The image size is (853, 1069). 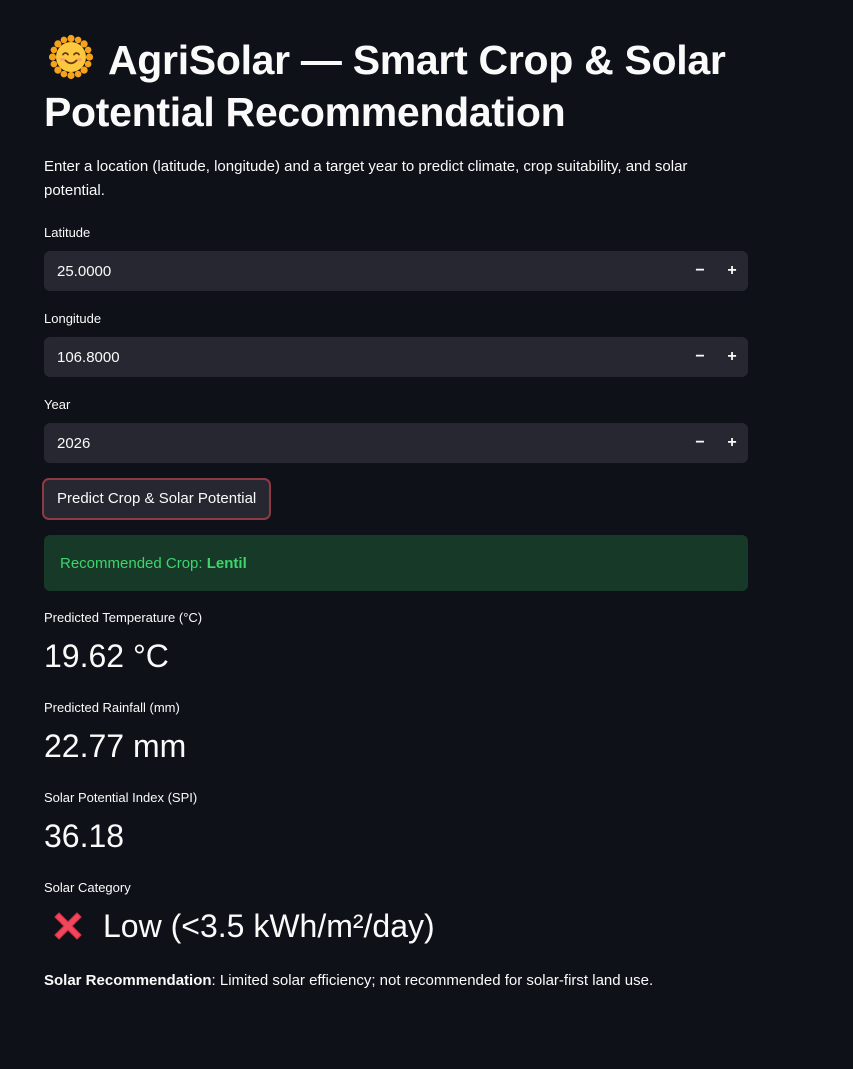 I want to click on year-stepper: − +, so click(x=716, y=443).